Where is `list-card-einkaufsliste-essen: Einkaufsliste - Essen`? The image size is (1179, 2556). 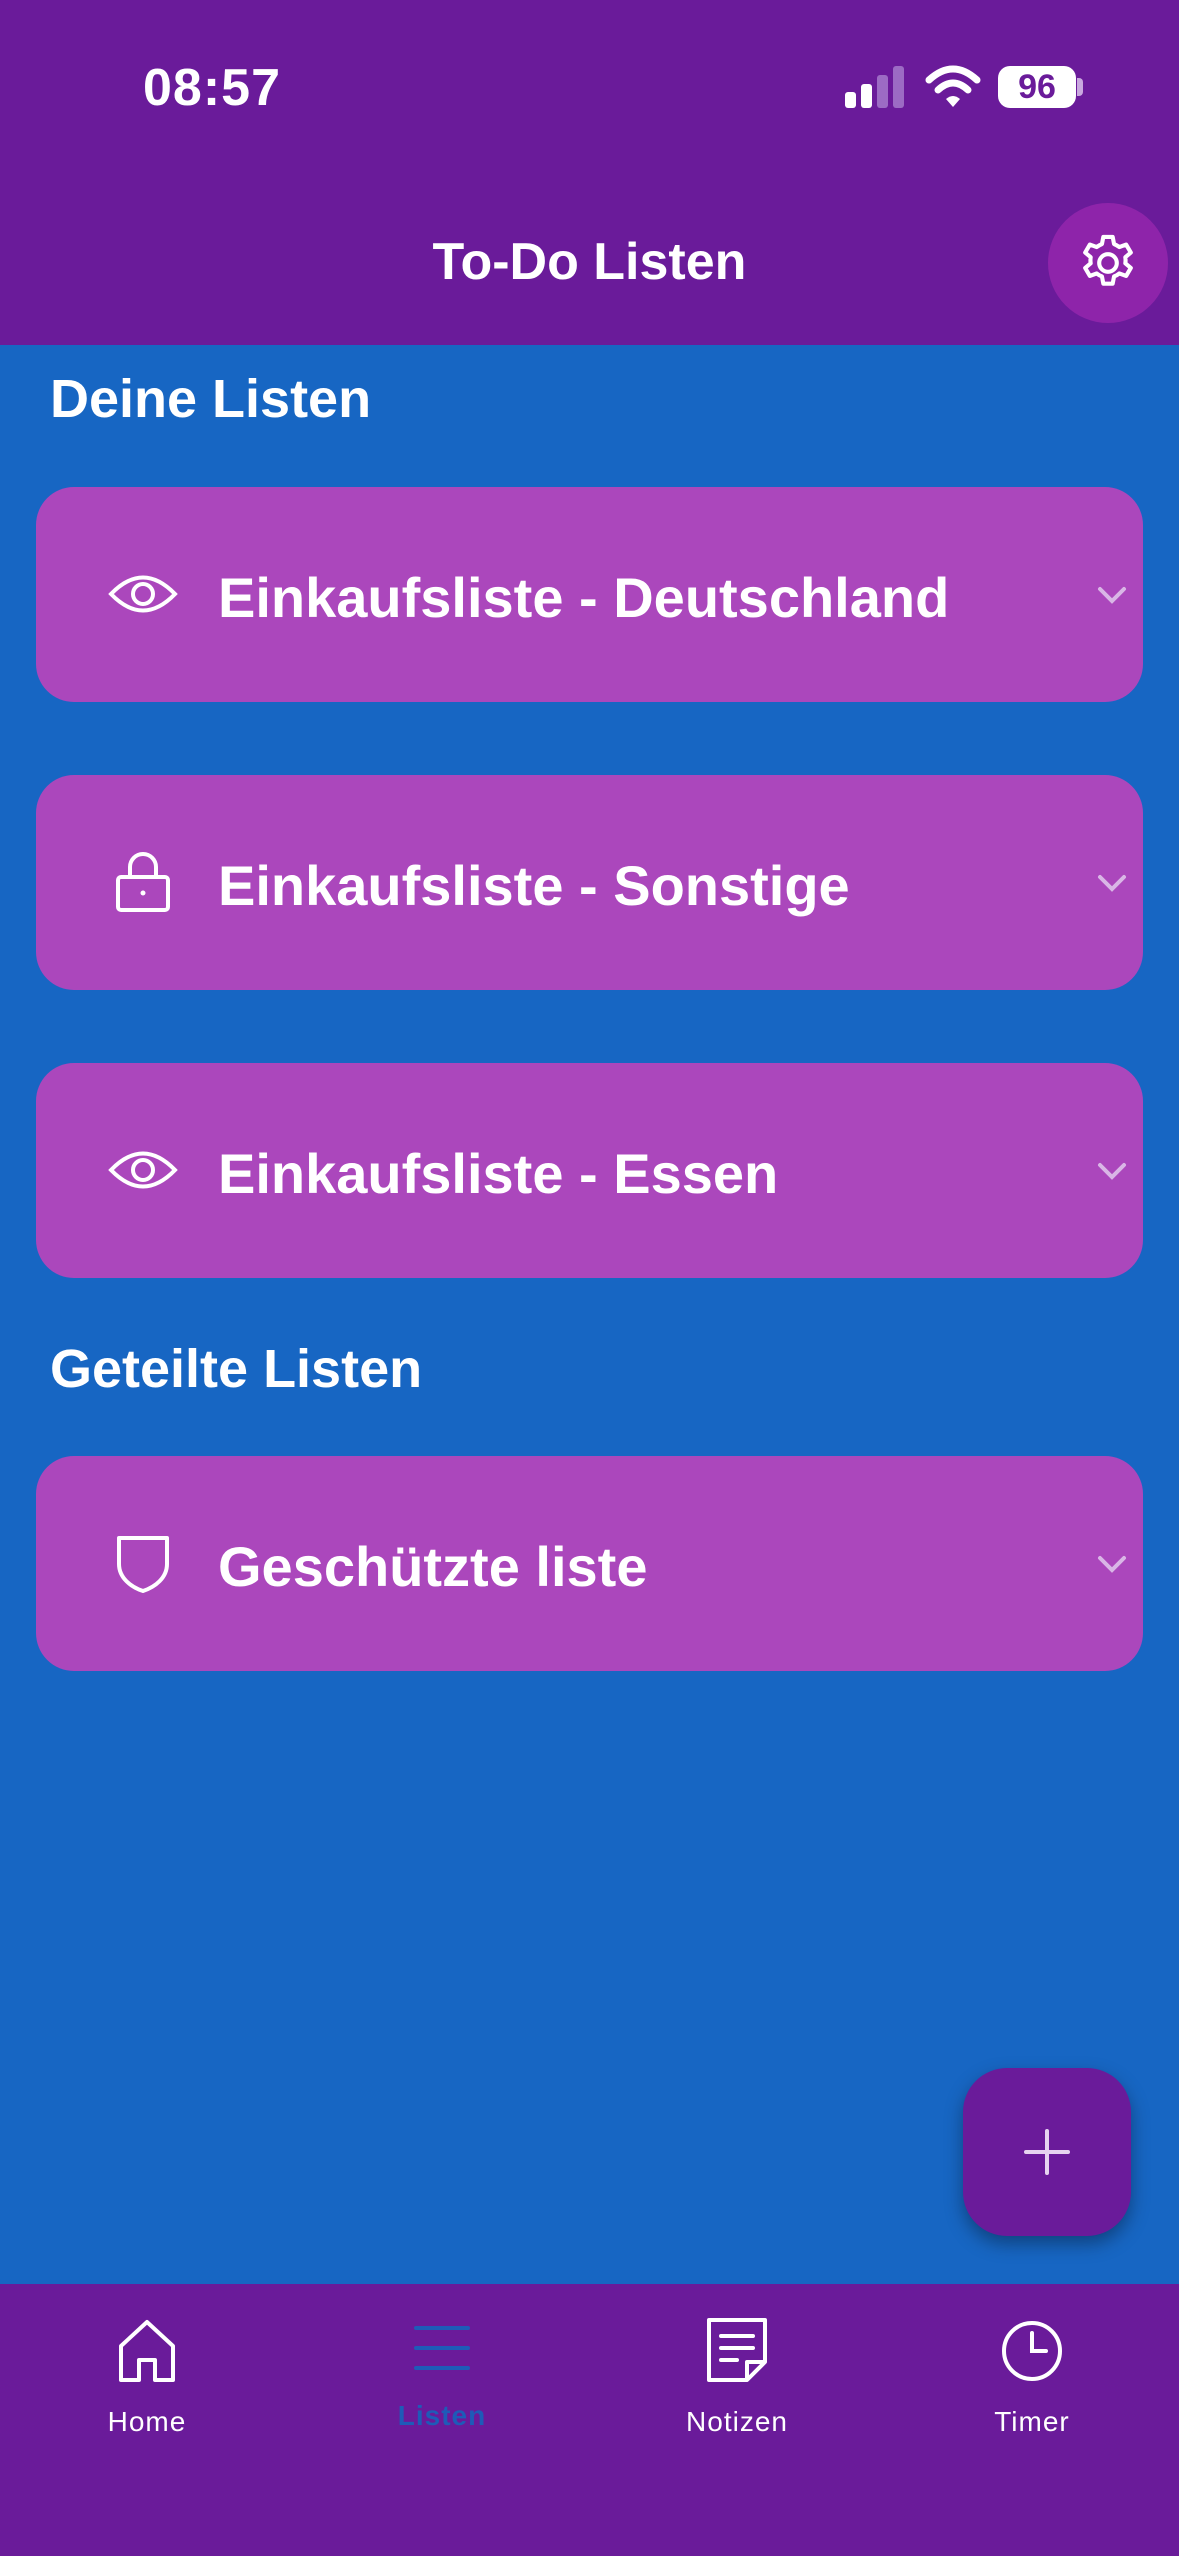 list-card-einkaufsliste-essen: Einkaufsliste - Essen is located at coordinates (589, 1170).